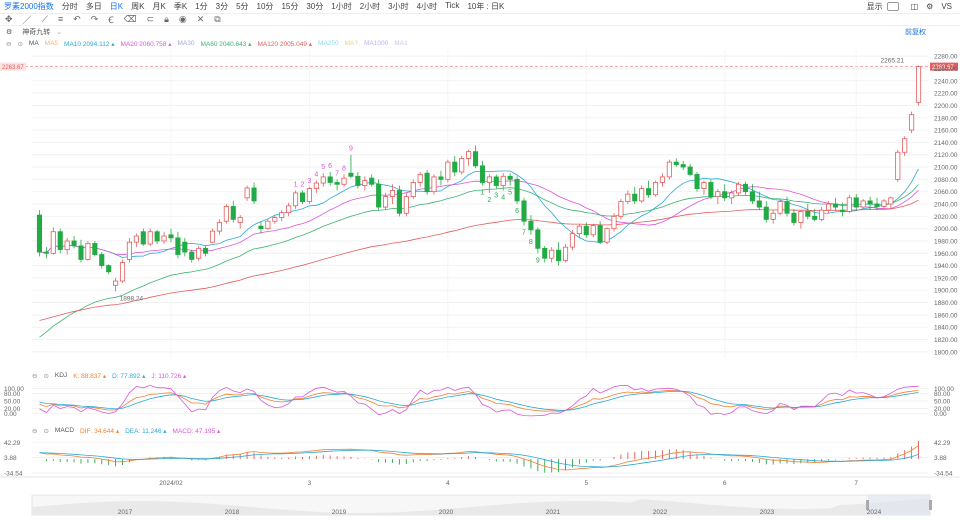 The height and width of the screenshot is (520, 960). I want to click on nine-turn-label-16: 8, so click(531, 242).